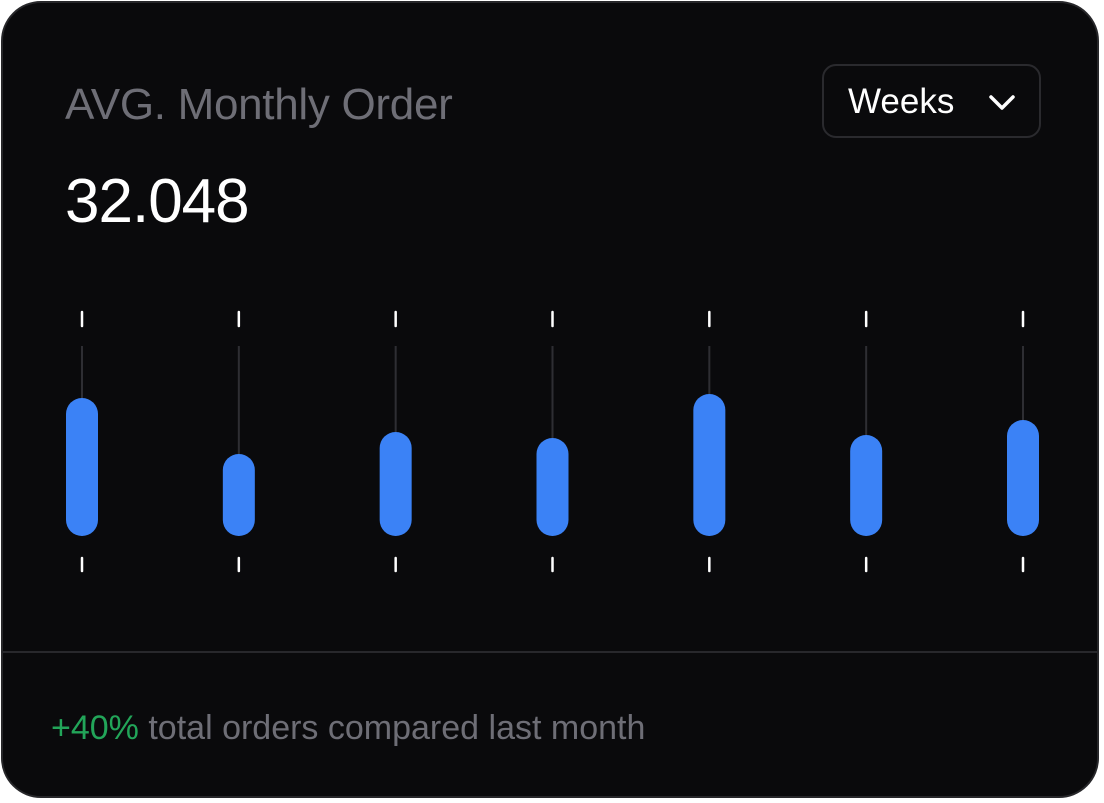 This screenshot has width=1104, height=803. I want to click on footer-description: total orders compared last month, so click(392, 728).